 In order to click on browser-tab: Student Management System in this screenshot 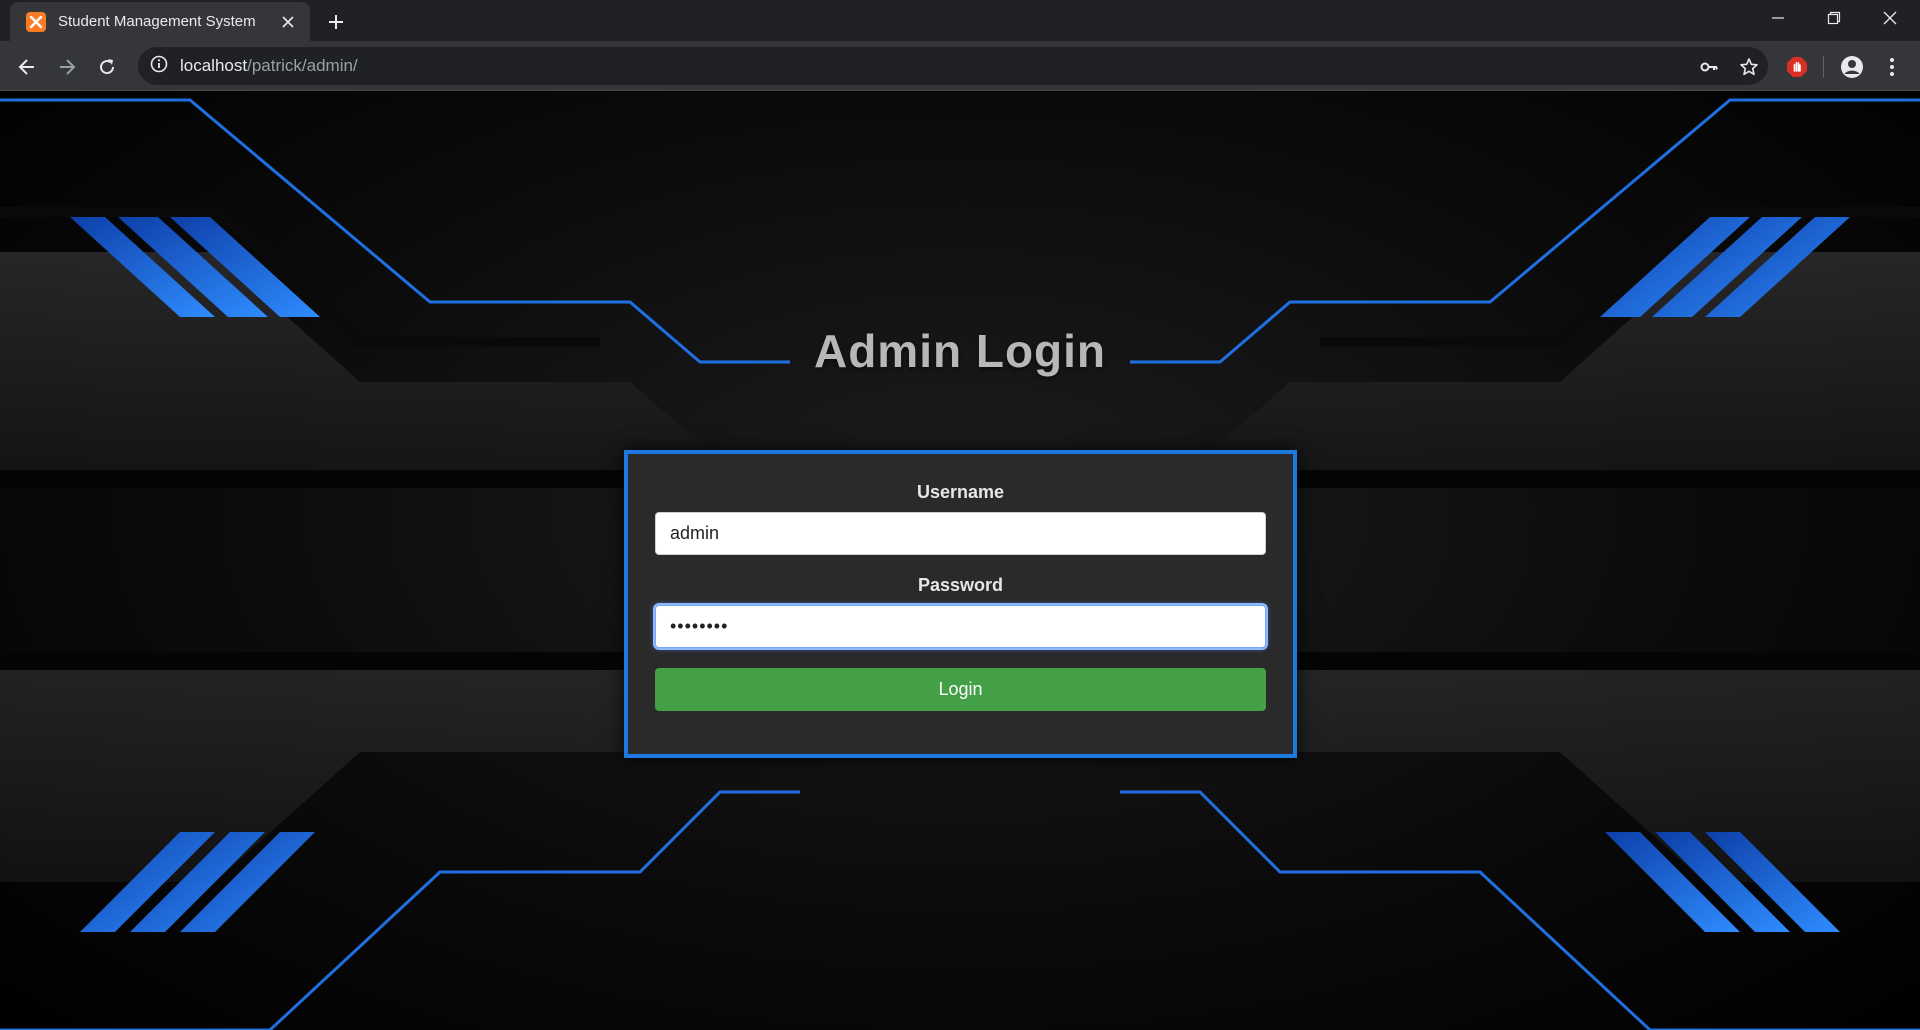, I will do `click(160, 21)`.